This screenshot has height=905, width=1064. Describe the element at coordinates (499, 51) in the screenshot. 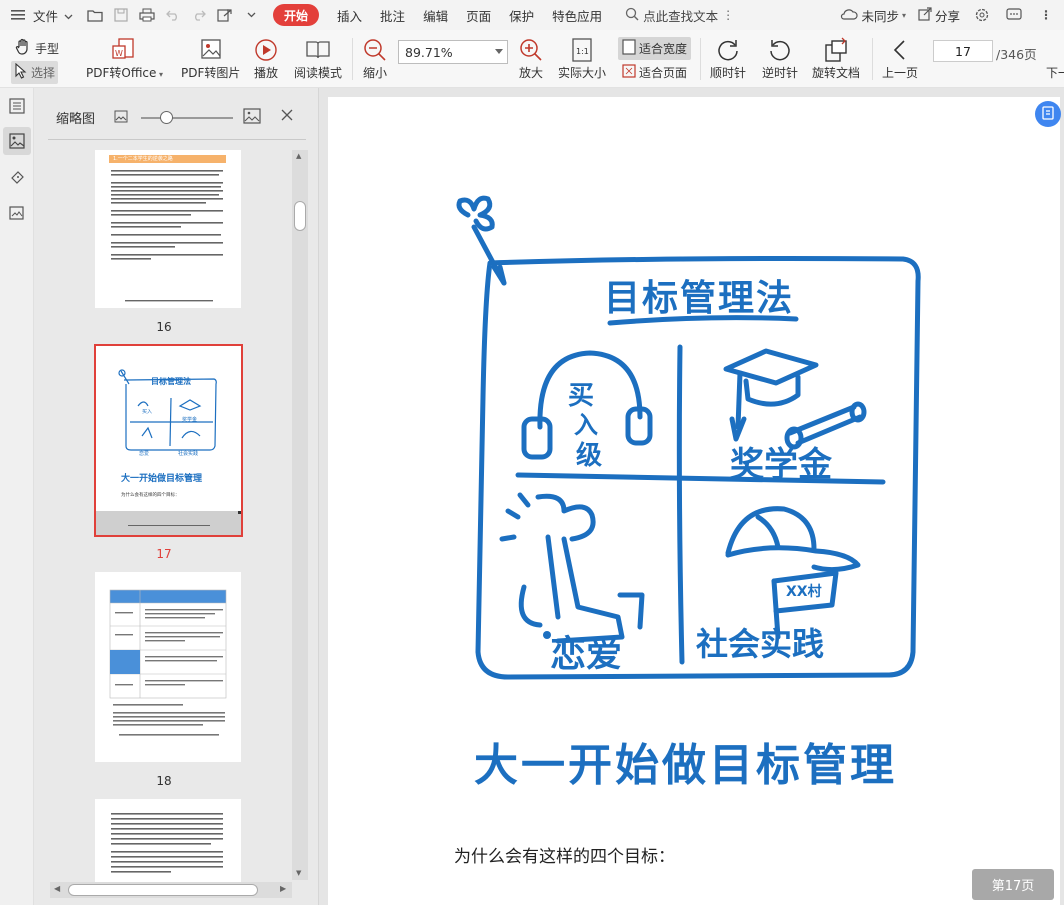

I see `chevron-down-icon` at that location.